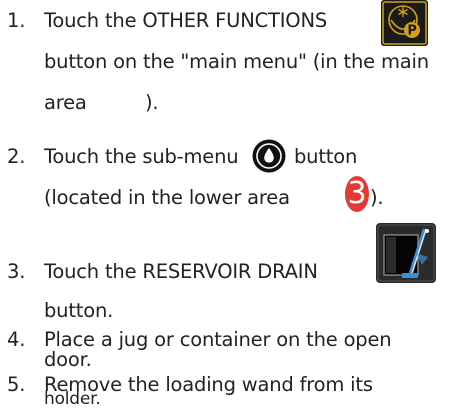 The image size is (470, 409). I want to click on step-text: holder., so click(72, 399).